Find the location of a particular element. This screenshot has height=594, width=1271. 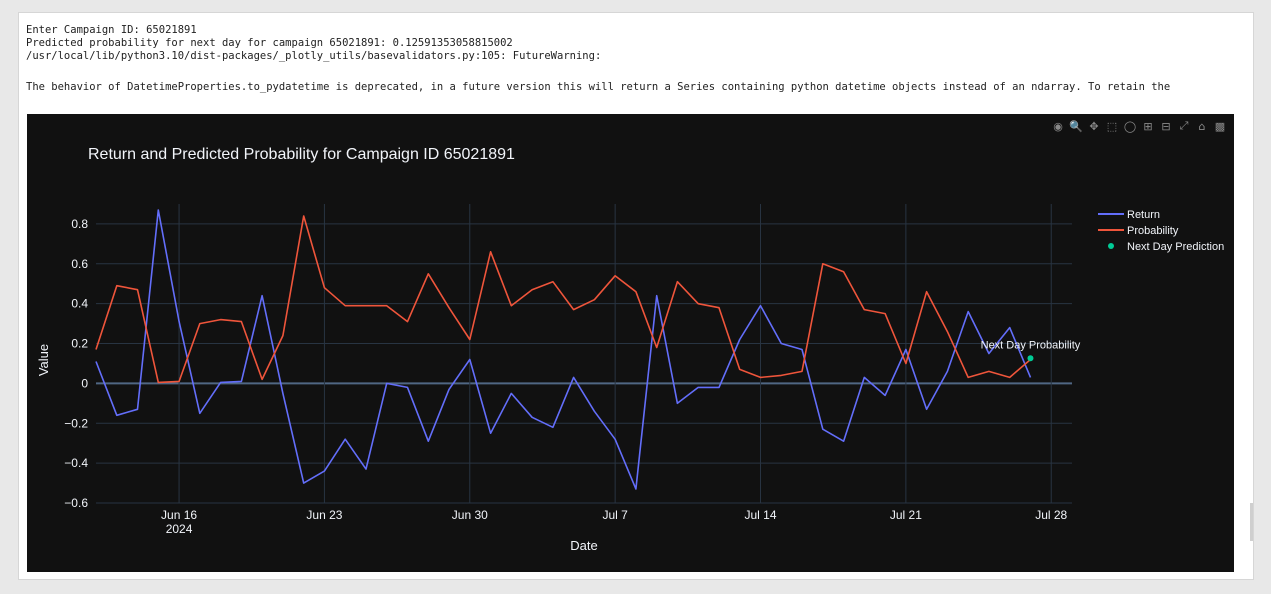

x-tick-label: Jun 30 is located at coordinates (470, 515).